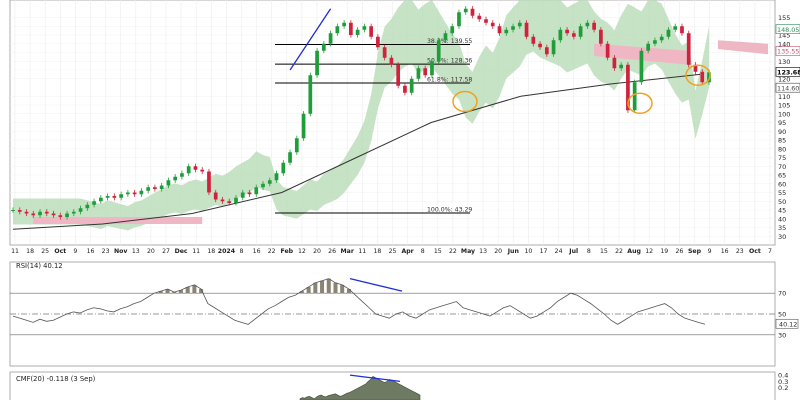 This screenshot has height=404, width=800. I want to click on x-tick-label: 15, so click(604, 251).